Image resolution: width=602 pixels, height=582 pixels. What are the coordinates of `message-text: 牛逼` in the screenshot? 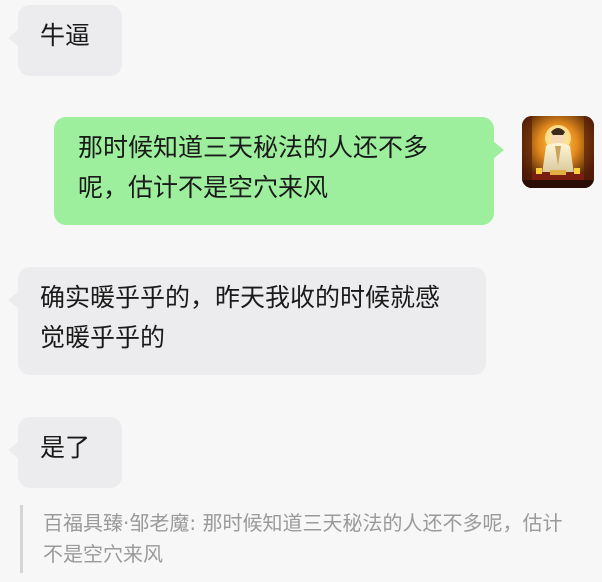 It's located at (65, 35).